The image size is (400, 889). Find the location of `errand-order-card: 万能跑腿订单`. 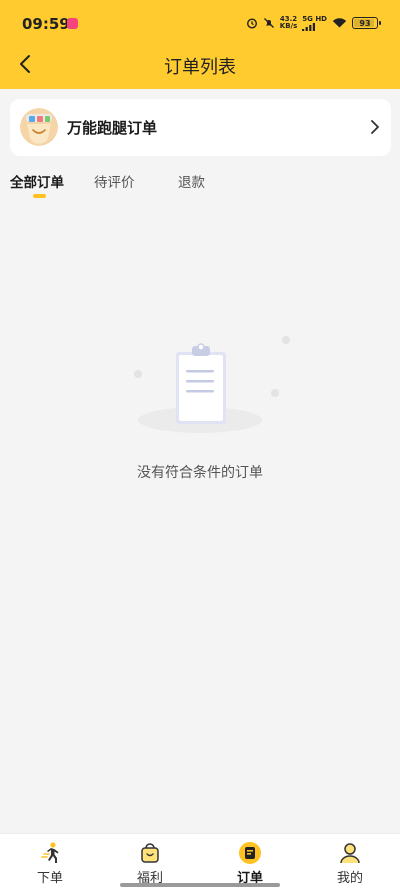

errand-order-card: 万能跑腿订单 is located at coordinates (200, 127).